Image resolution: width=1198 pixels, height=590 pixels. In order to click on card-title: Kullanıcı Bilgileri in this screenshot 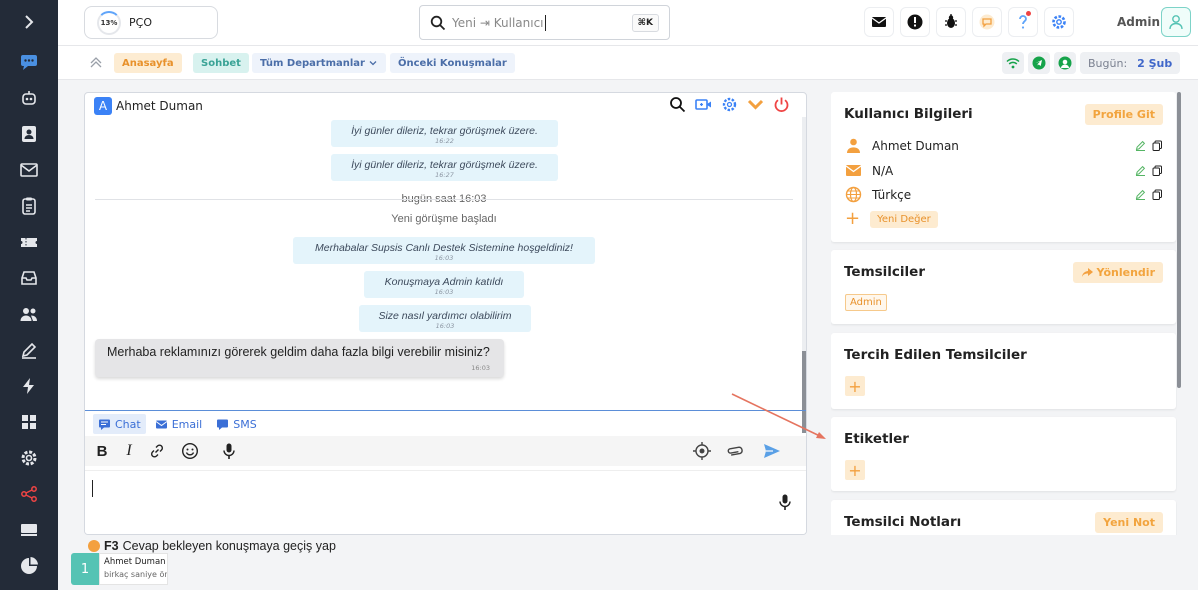, I will do `click(908, 114)`.